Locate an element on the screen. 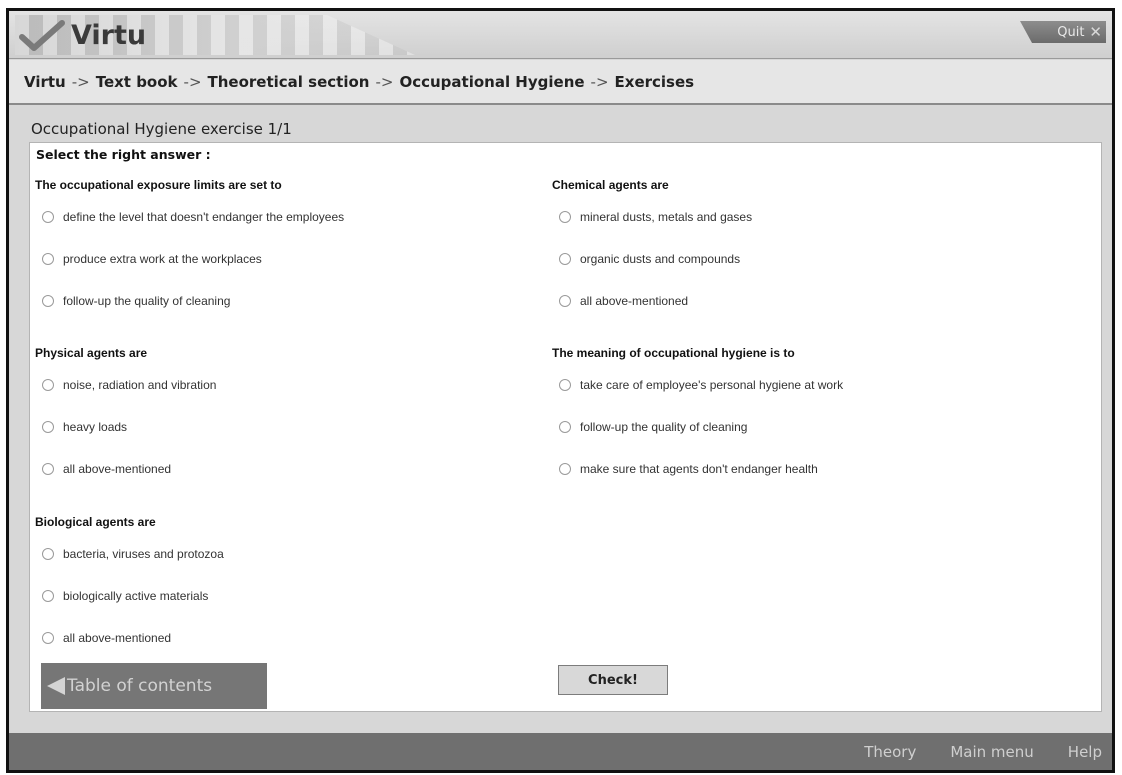 The image size is (1122, 775). footer-link-main-menu: Main menu is located at coordinates (991, 752).